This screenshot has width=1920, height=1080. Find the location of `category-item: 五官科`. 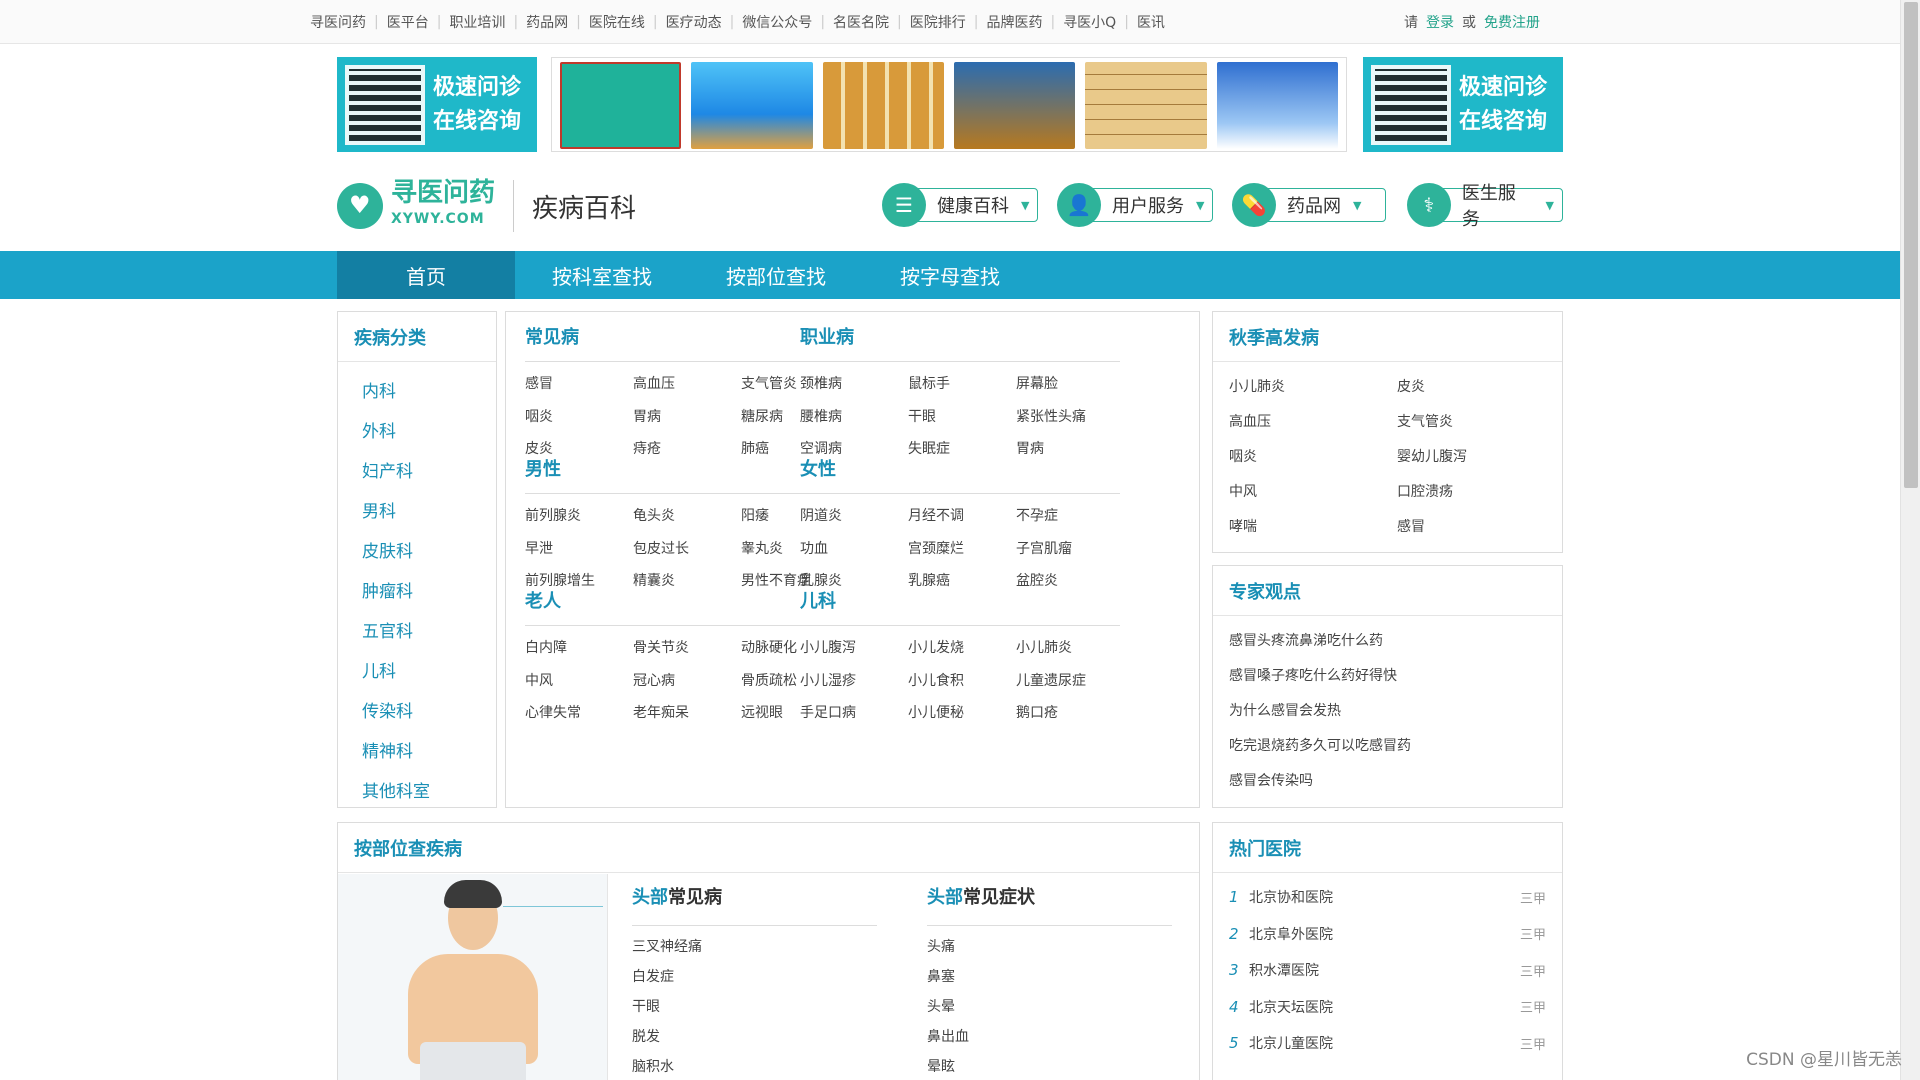

category-item: 五官科 is located at coordinates (429, 632).